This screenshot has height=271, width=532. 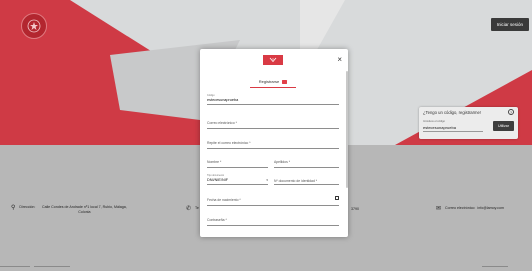 What do you see at coordinates (346, 129) in the screenshot?
I see `modal-scrollbar-thumb` at bounding box center [346, 129].